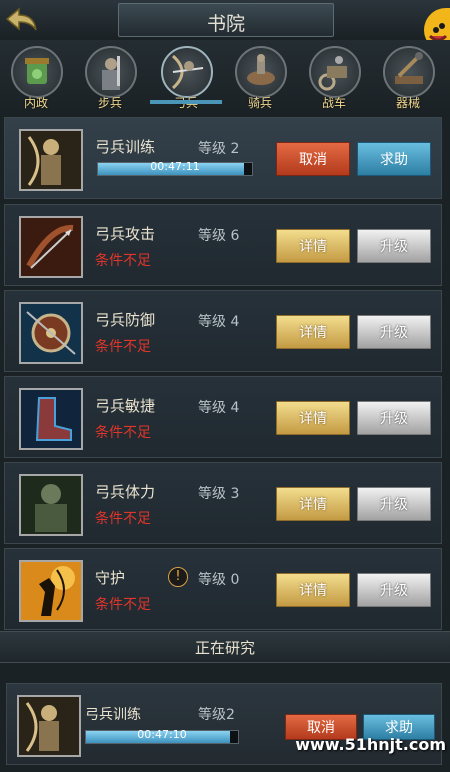  Describe the element at coordinates (219, 149) in the screenshot. I see `research-level: 等级 2` at that location.